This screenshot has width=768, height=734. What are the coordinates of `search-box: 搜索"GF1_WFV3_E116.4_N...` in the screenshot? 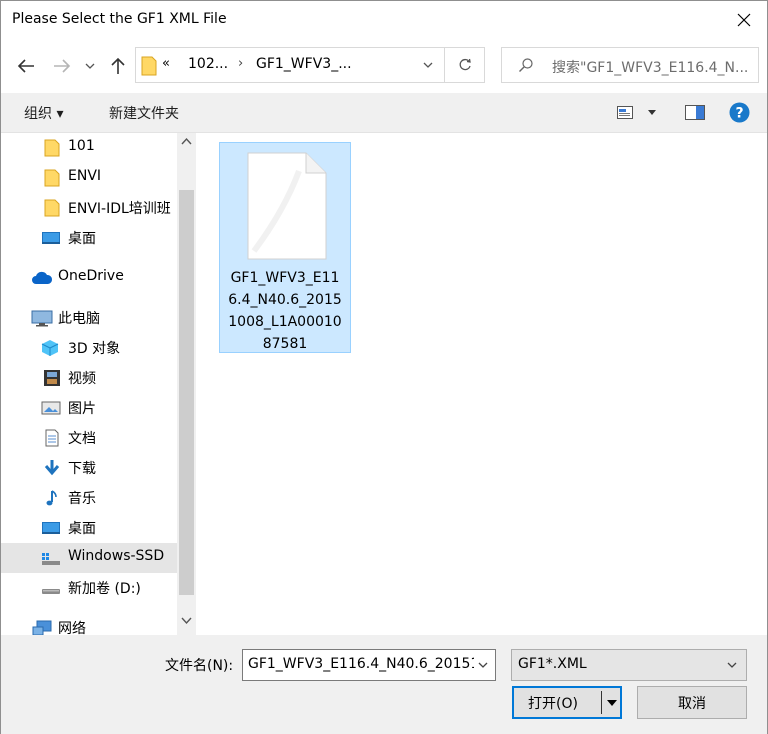 It's located at (630, 65).